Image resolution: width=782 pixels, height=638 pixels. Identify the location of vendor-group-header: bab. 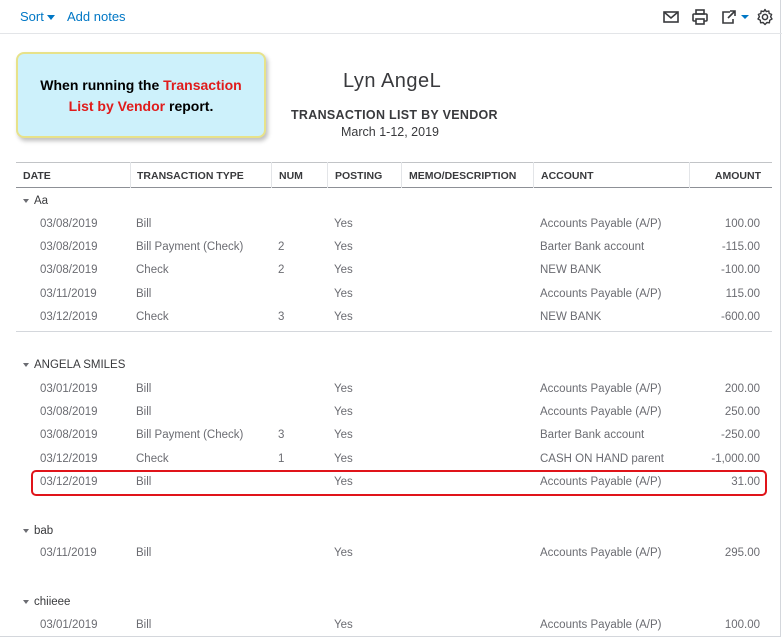
(38, 531).